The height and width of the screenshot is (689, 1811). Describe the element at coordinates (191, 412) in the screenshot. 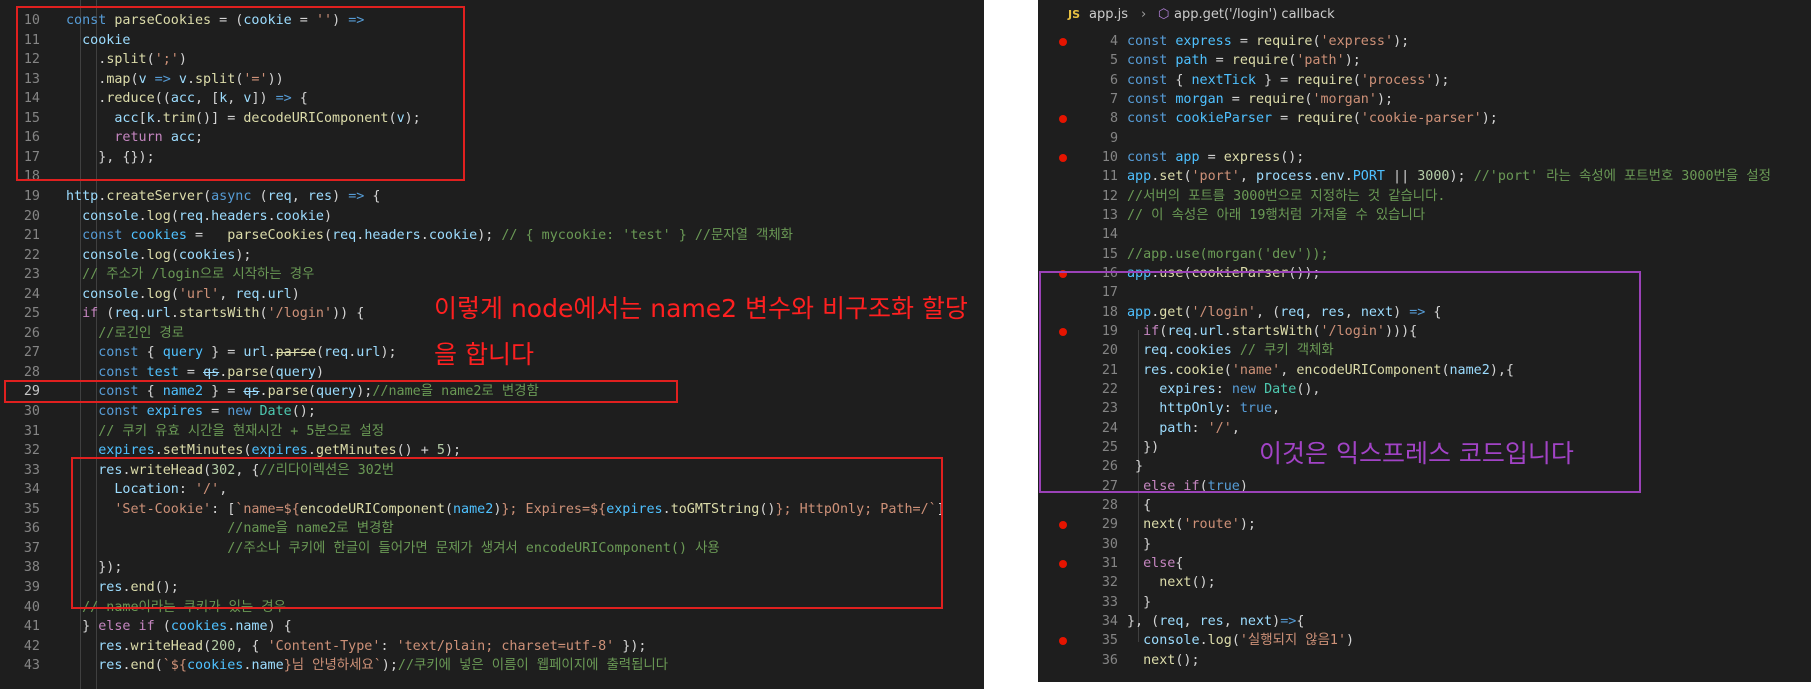

I see `code-text: const expires = new Date();` at that location.